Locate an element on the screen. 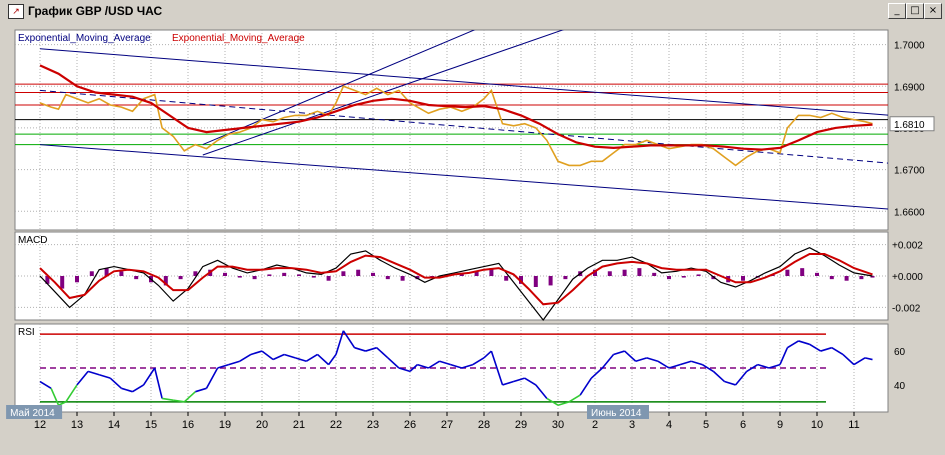 The image size is (945, 455). minimize-button: _ is located at coordinates (897, 11).